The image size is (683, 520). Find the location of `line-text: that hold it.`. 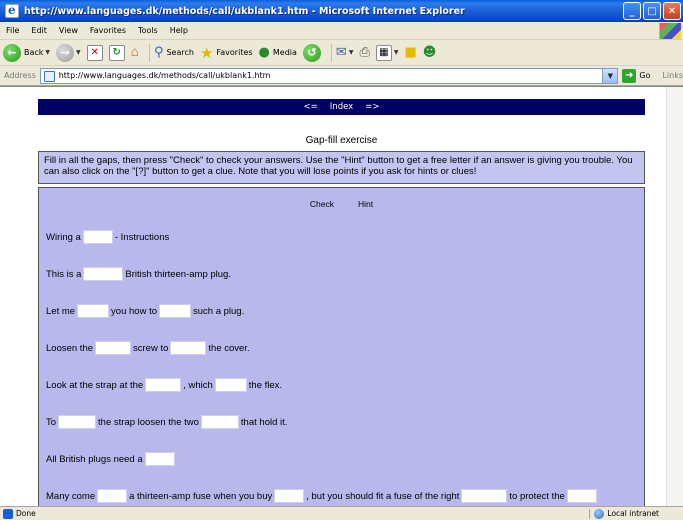

line-text: that hold it. is located at coordinates (264, 422).